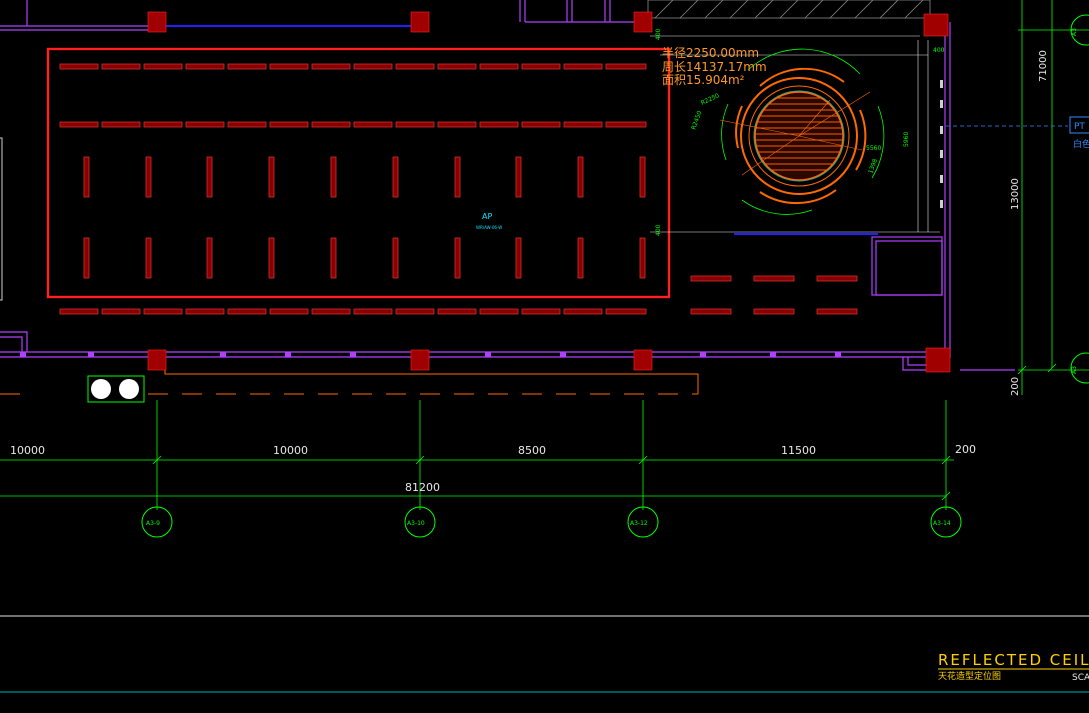 This screenshot has height=713, width=1089. I want to click on hatched-area, so click(789, 9).